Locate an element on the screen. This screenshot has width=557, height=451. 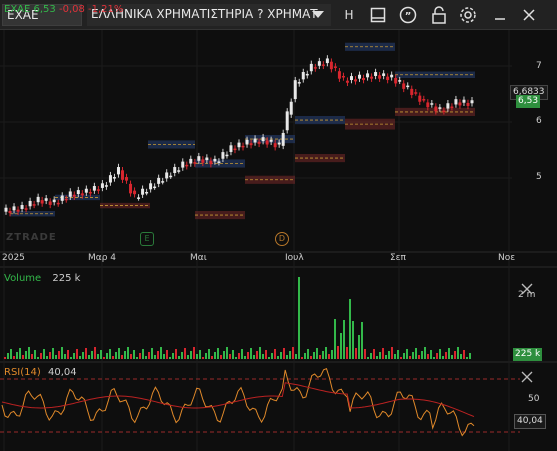
volume-close-icon is located at coordinates (527, 289).